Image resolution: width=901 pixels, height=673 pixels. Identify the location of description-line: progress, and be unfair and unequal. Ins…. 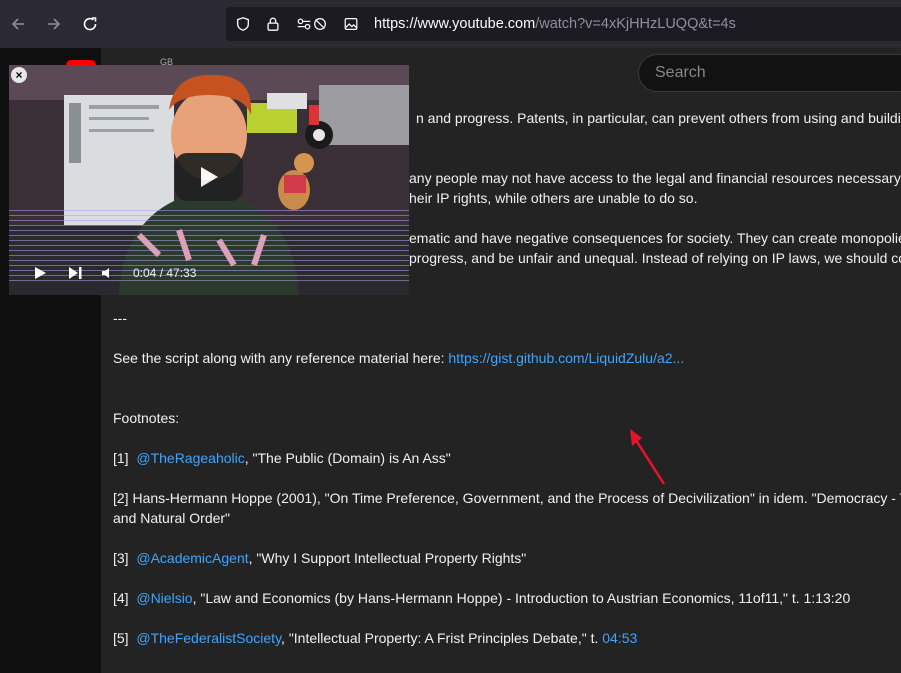
(655, 258).